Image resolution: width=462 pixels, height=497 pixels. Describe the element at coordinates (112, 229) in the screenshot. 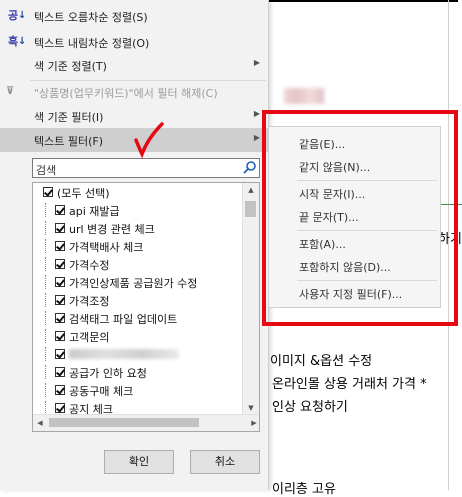

I see `list-item-label: url 변경 관련 체크` at that location.